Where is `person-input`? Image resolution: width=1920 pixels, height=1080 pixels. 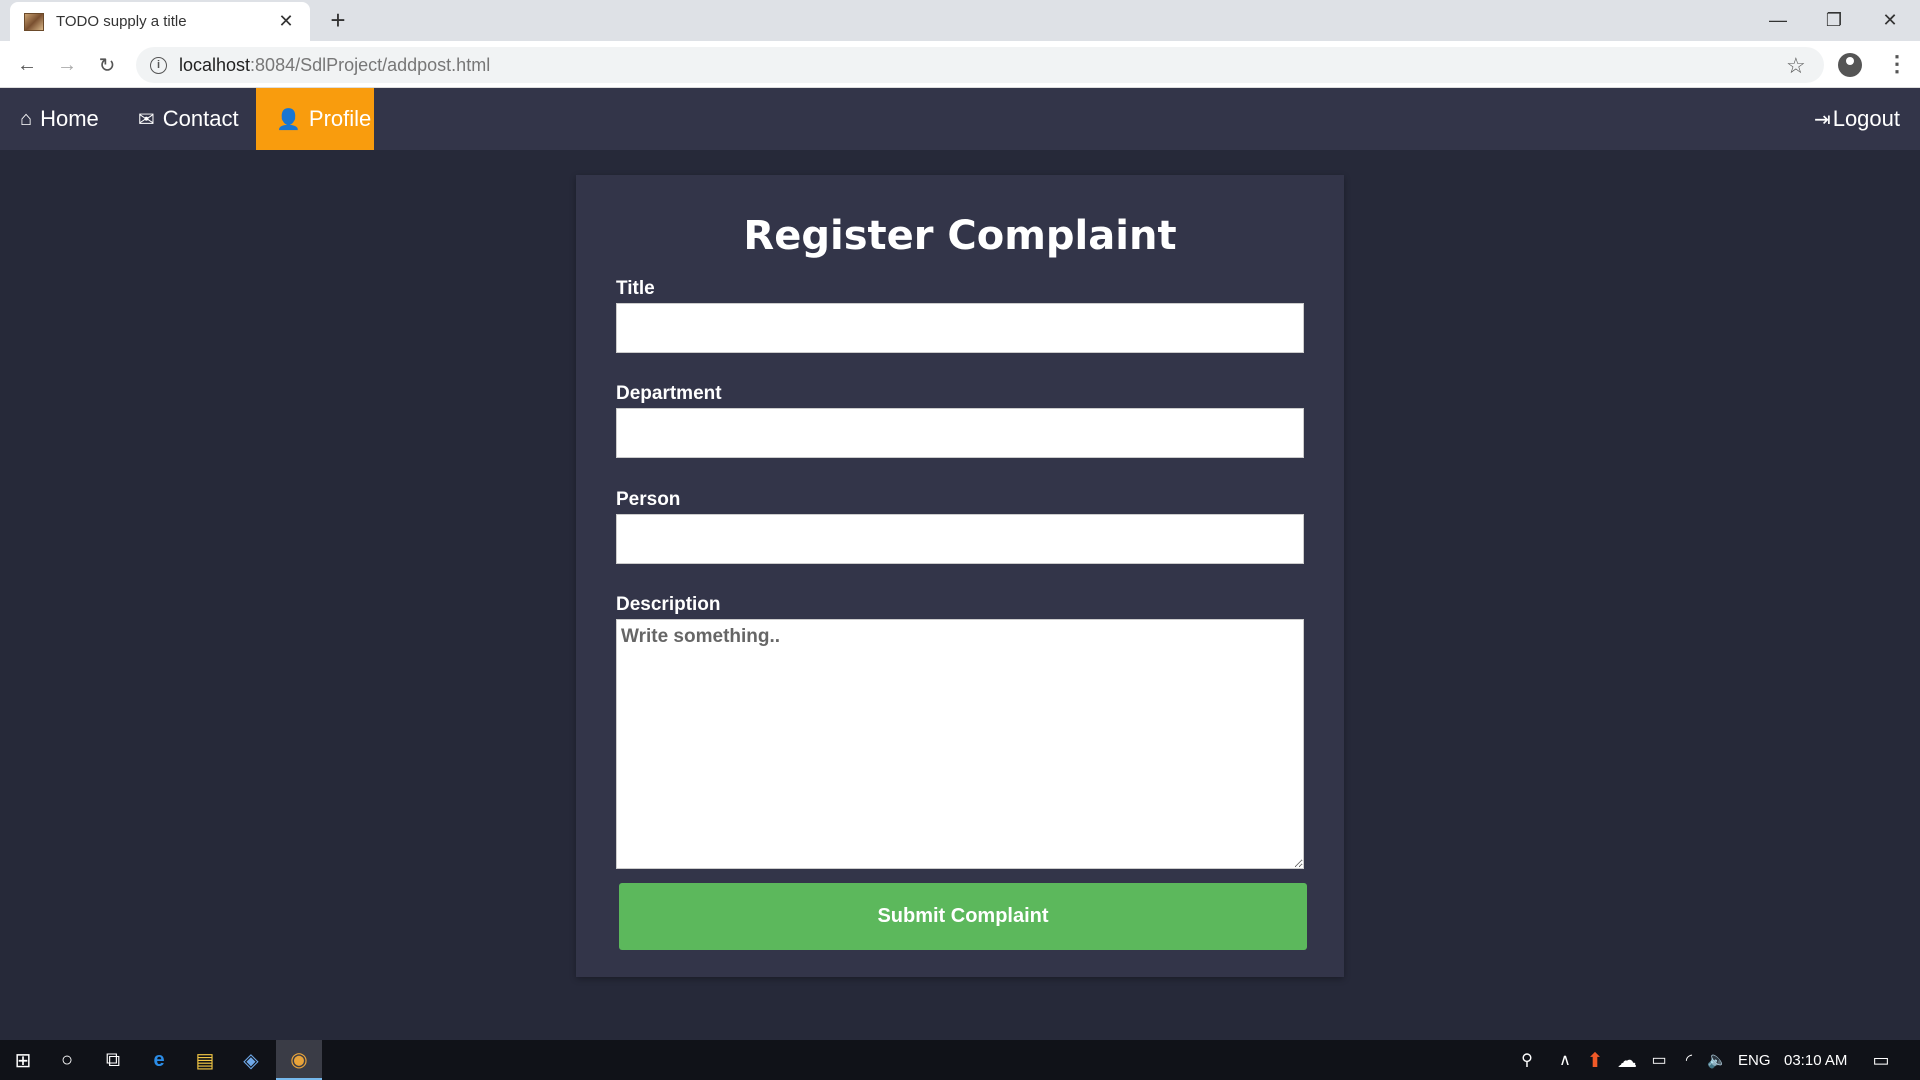 person-input is located at coordinates (960, 539).